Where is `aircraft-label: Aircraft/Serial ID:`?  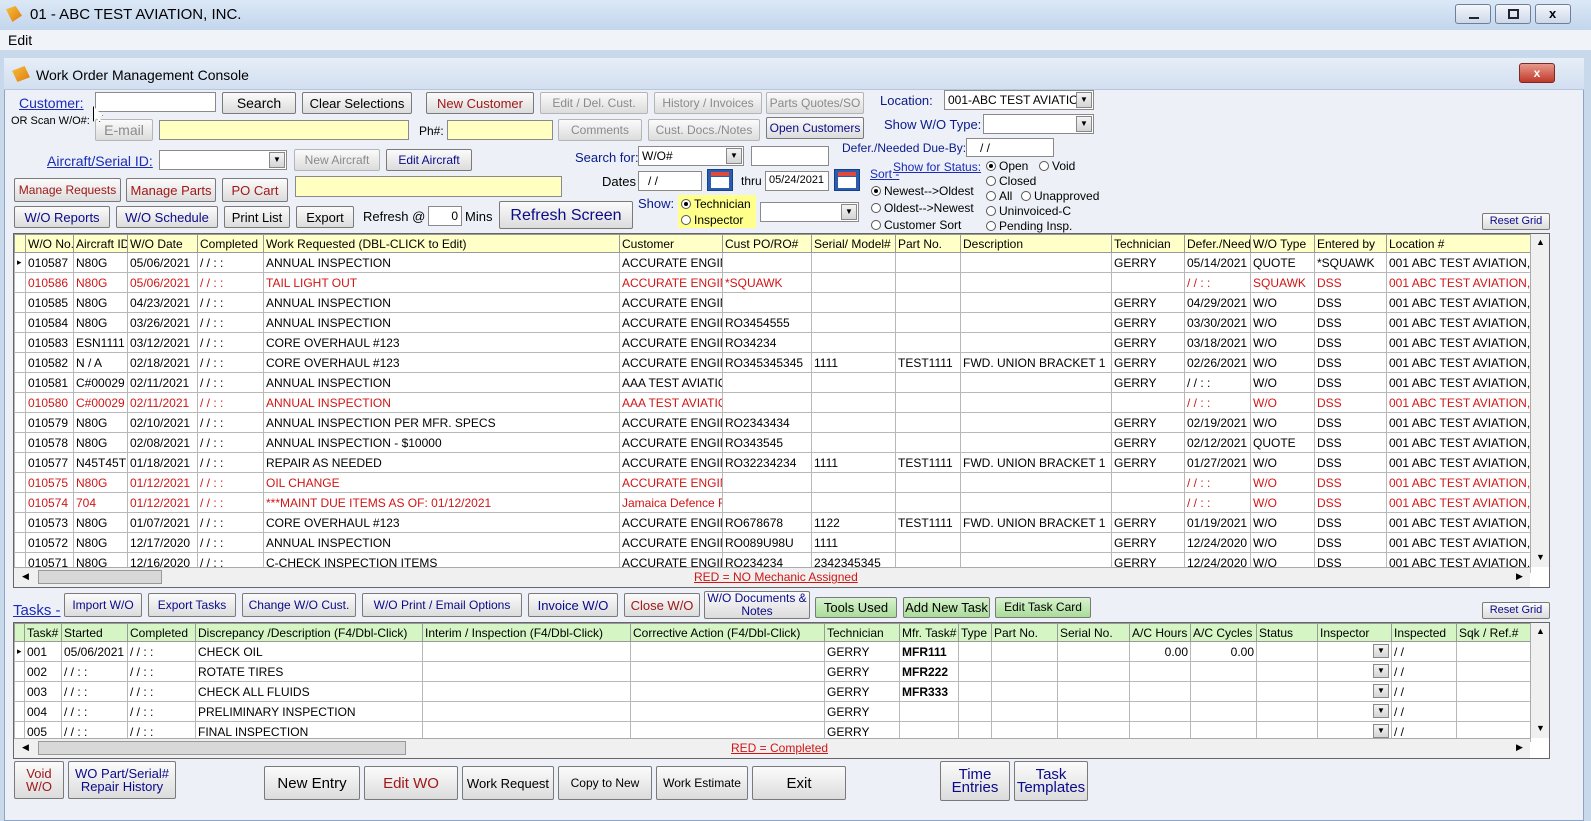 aircraft-label: Aircraft/Serial ID: is located at coordinates (100, 161).